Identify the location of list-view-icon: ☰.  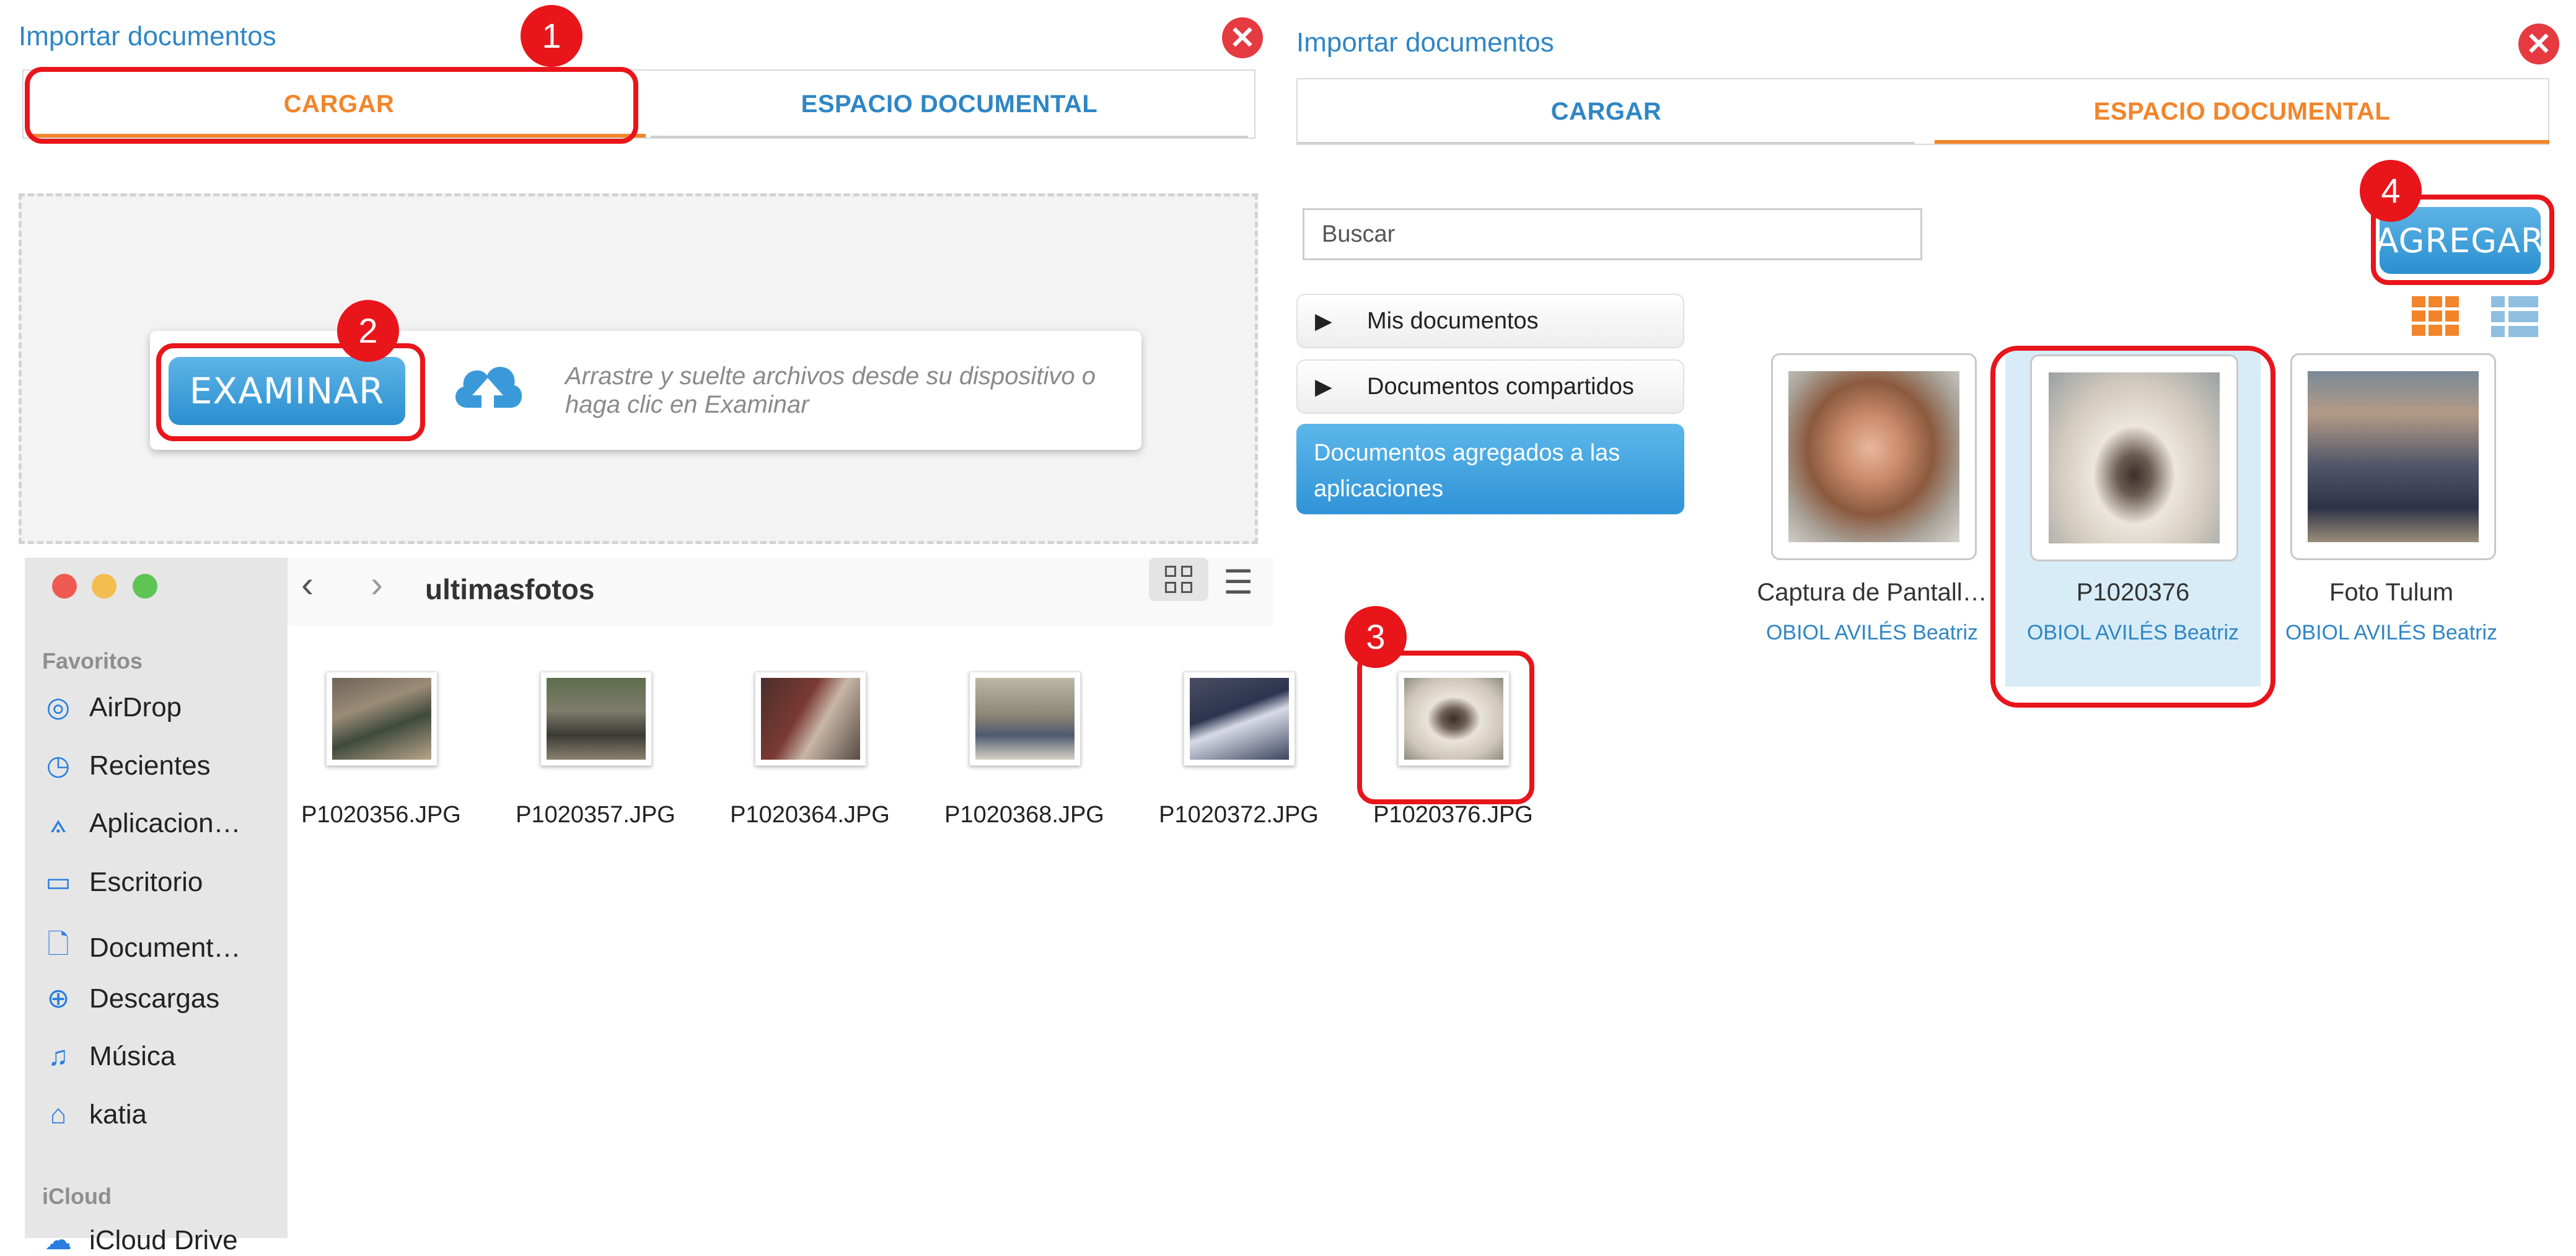
(1238, 582).